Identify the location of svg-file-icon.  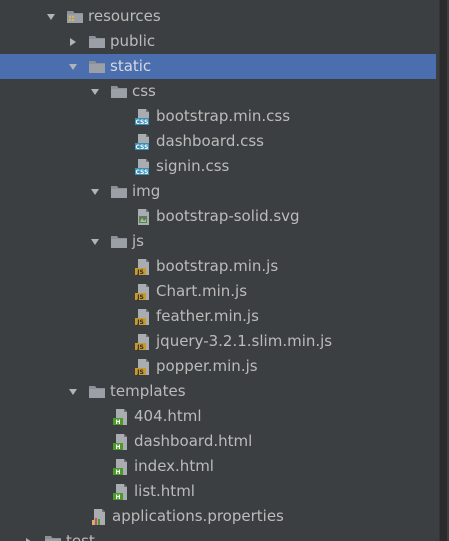
(143, 217).